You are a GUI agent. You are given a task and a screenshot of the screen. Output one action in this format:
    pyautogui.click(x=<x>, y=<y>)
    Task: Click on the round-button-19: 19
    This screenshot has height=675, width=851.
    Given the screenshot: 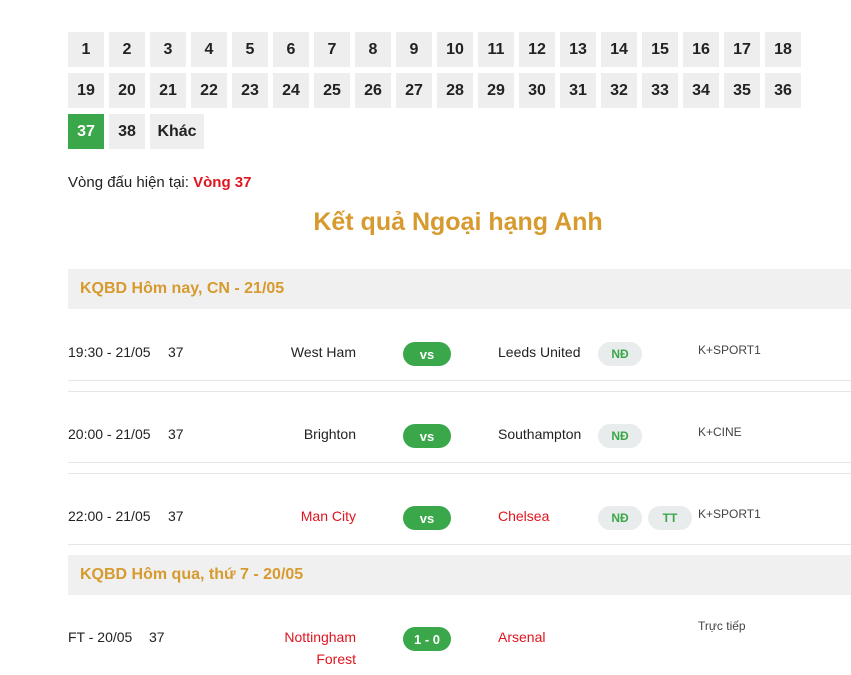 What is the action you would take?
    pyautogui.click(x=86, y=90)
    